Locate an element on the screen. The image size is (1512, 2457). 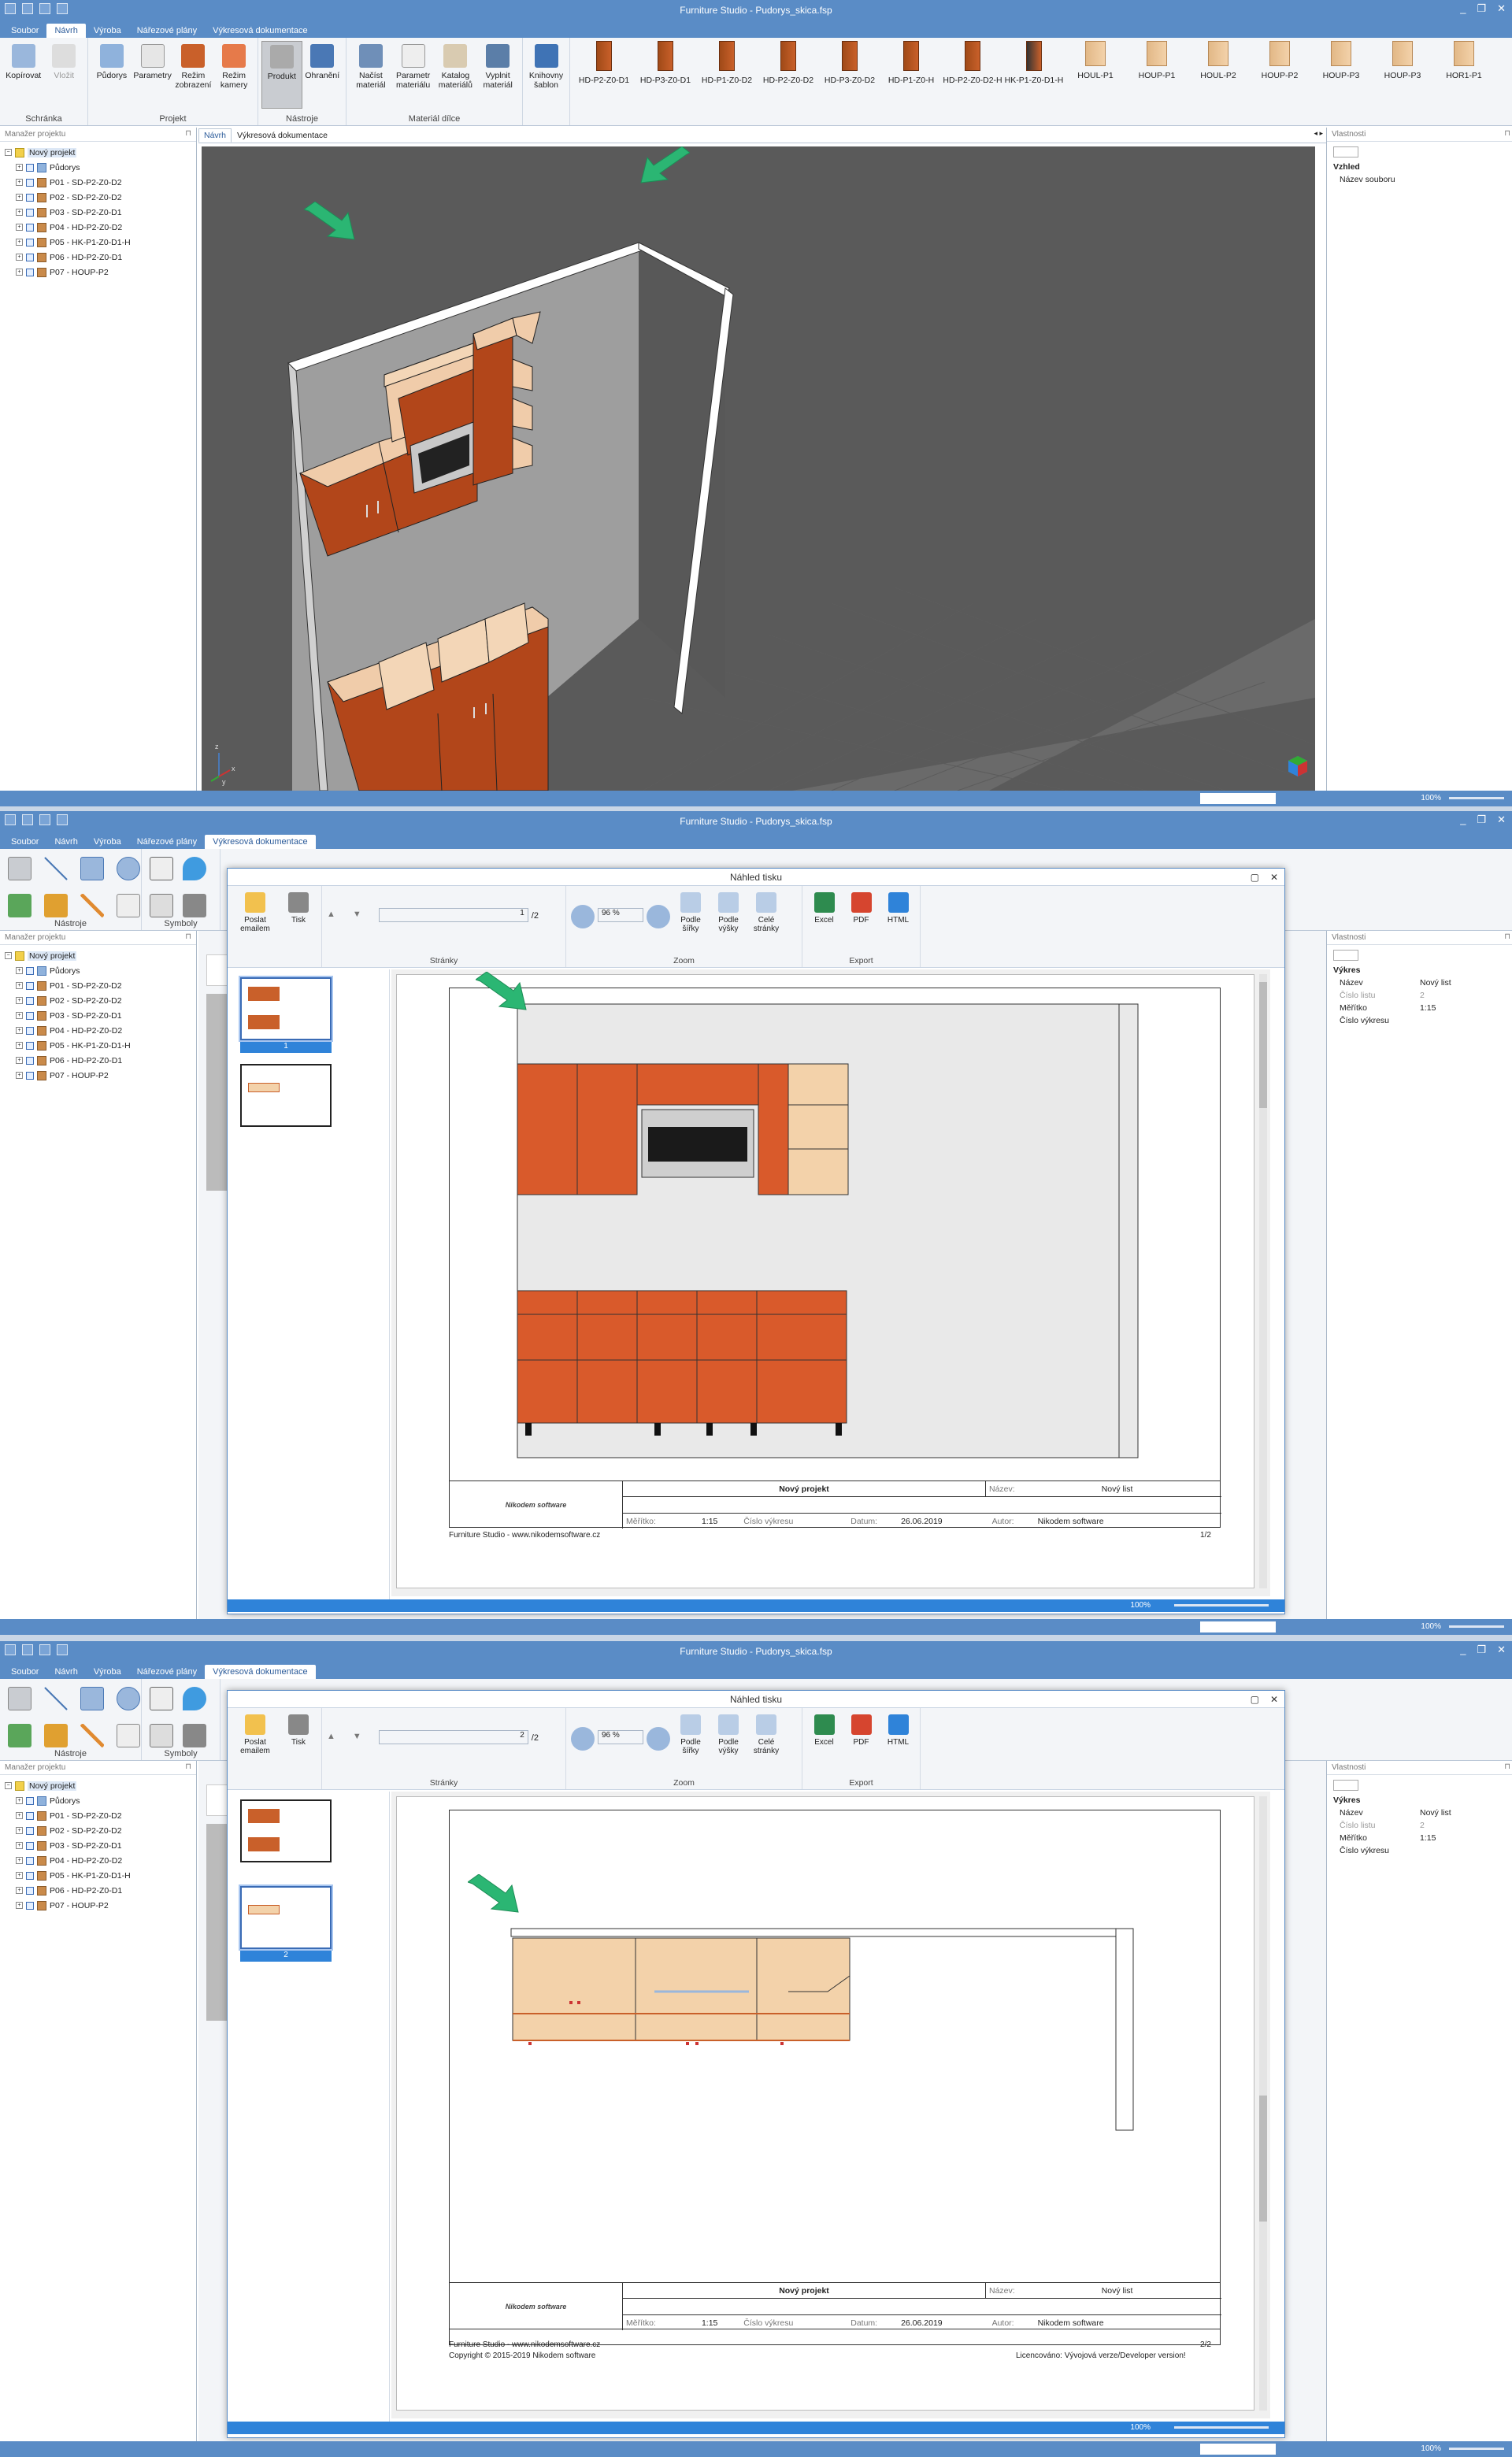
params-button: Parametry is located at coordinates (152, 75).